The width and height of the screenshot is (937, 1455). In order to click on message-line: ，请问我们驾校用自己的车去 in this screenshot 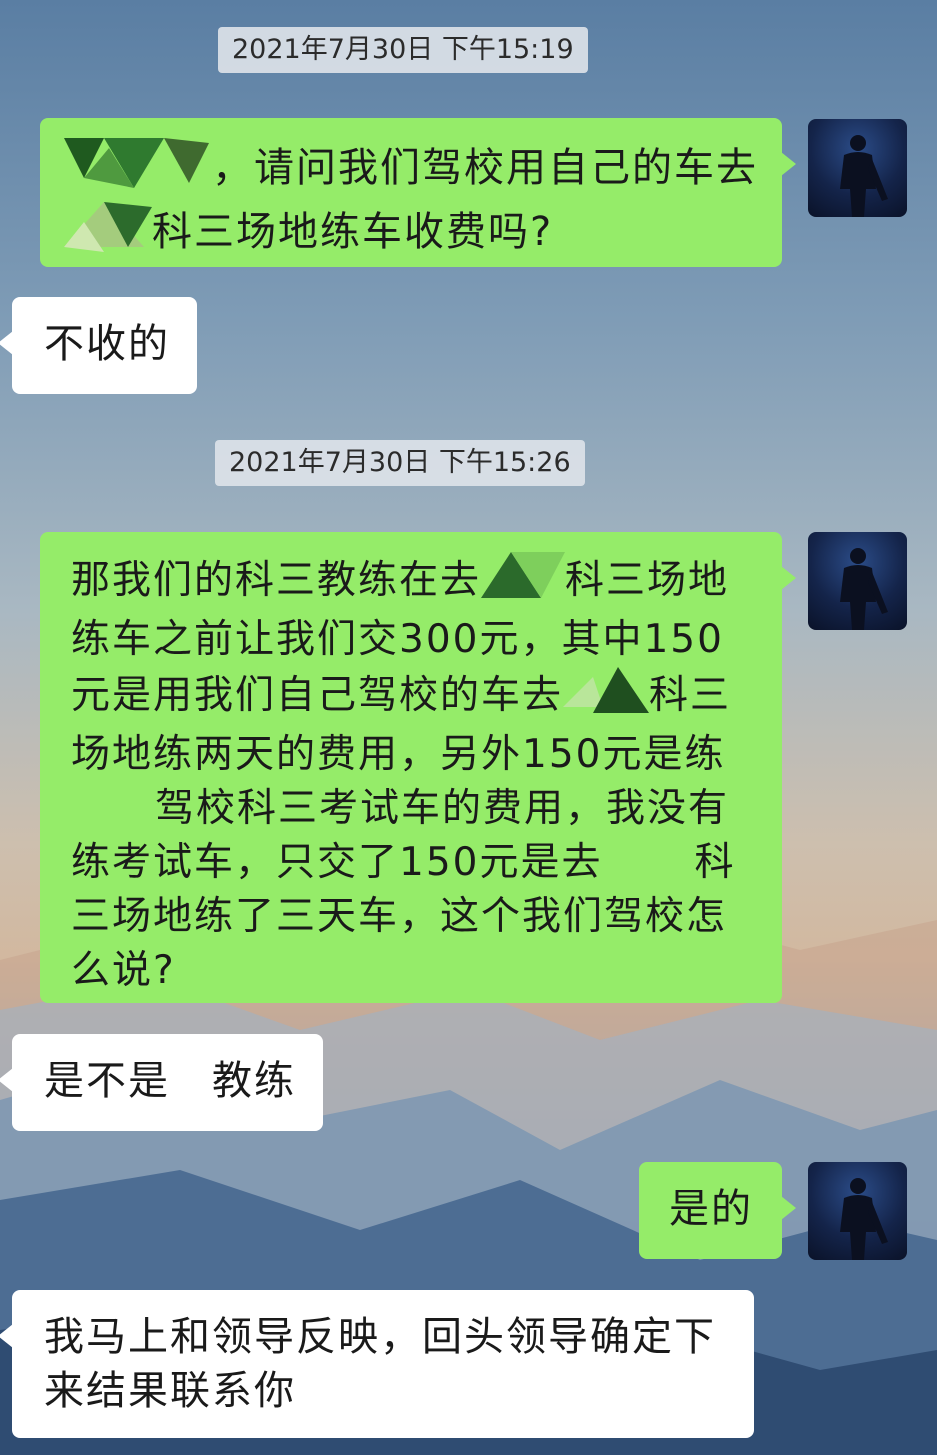, I will do `click(411, 170)`.